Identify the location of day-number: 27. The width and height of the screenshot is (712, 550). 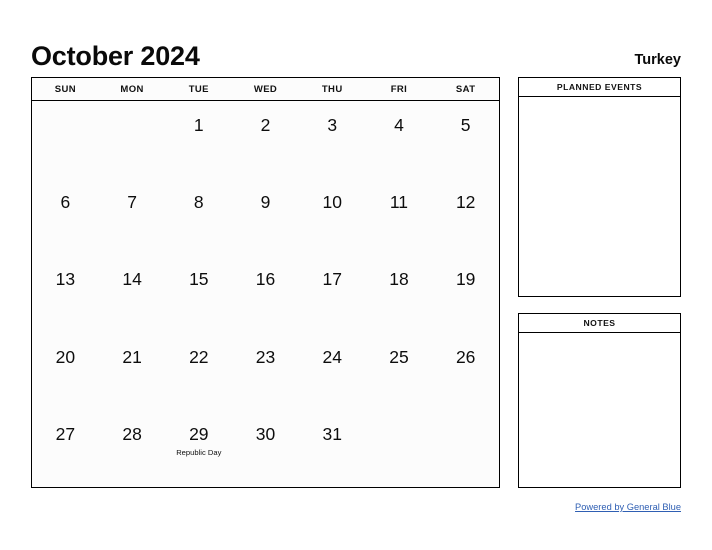
(65, 433).